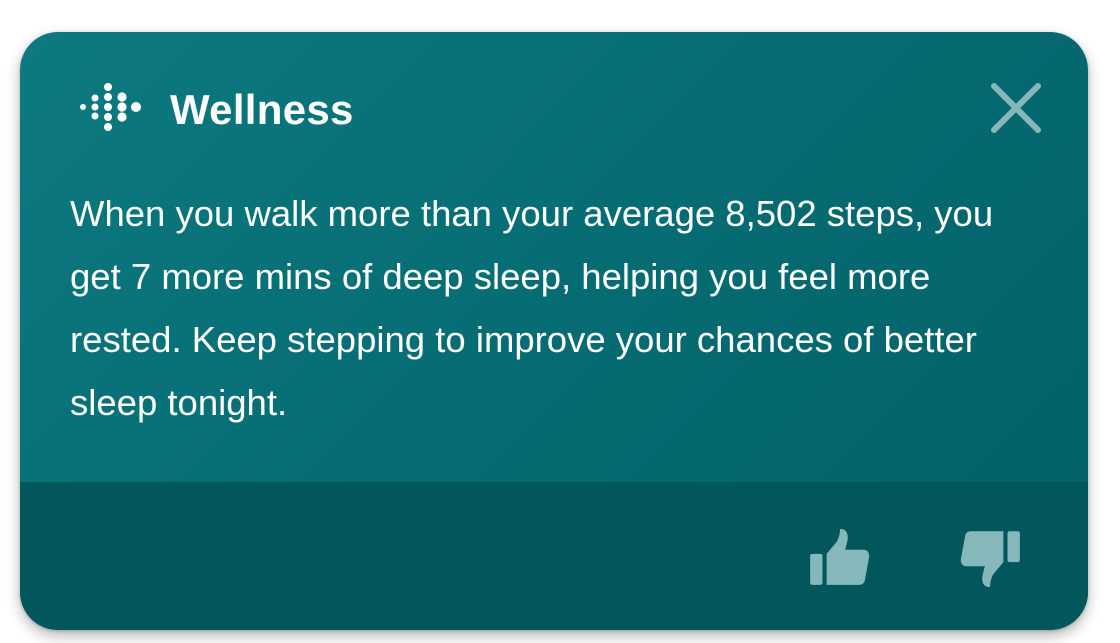 This screenshot has width=1120, height=643. What do you see at coordinates (262, 109) in the screenshot?
I see `card-title: Wellness` at bounding box center [262, 109].